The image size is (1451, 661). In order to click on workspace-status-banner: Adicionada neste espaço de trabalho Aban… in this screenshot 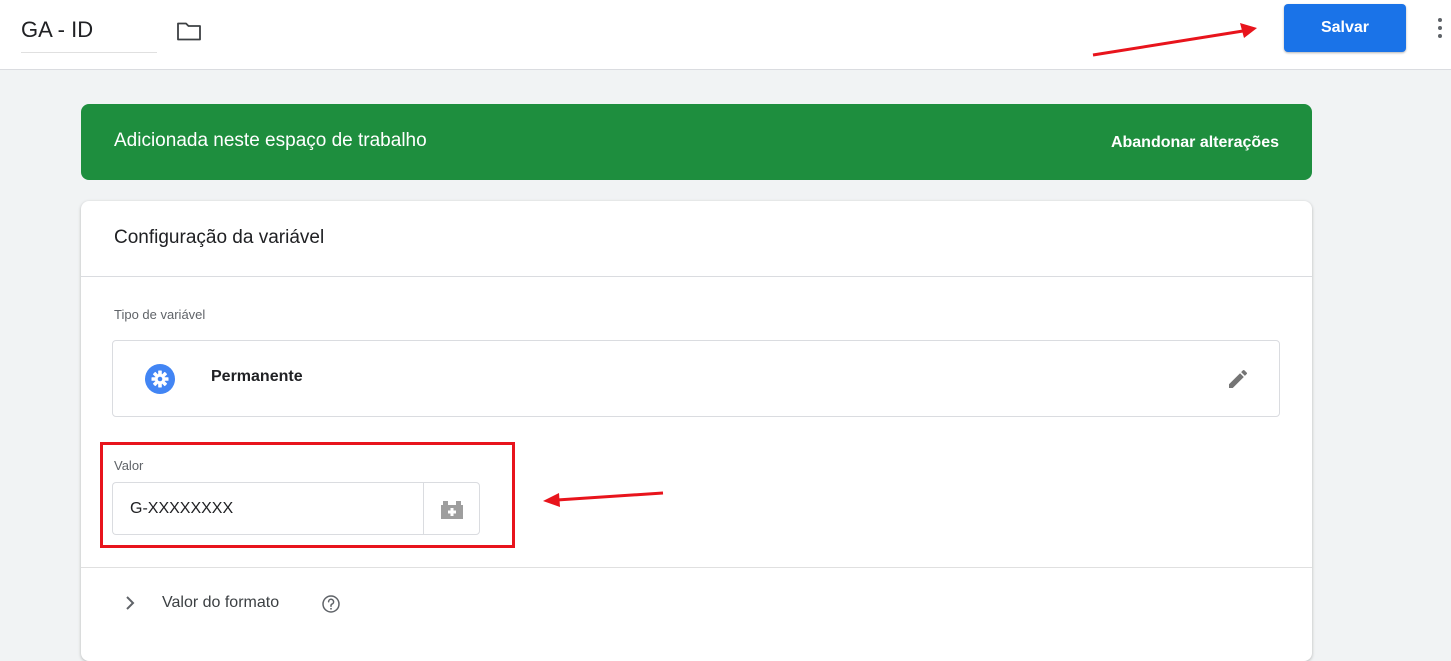, I will do `click(696, 142)`.